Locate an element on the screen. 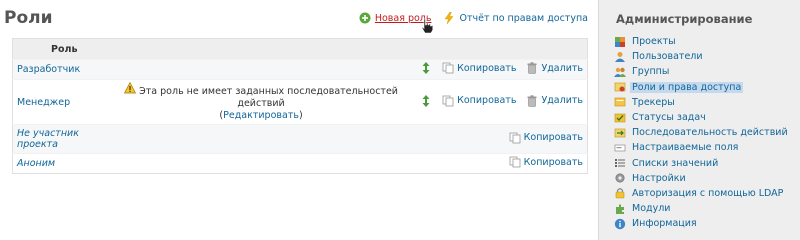 Image resolution: width=800 pixels, height=240 pixels. sidebar-item-label: Настройки is located at coordinates (659, 178).